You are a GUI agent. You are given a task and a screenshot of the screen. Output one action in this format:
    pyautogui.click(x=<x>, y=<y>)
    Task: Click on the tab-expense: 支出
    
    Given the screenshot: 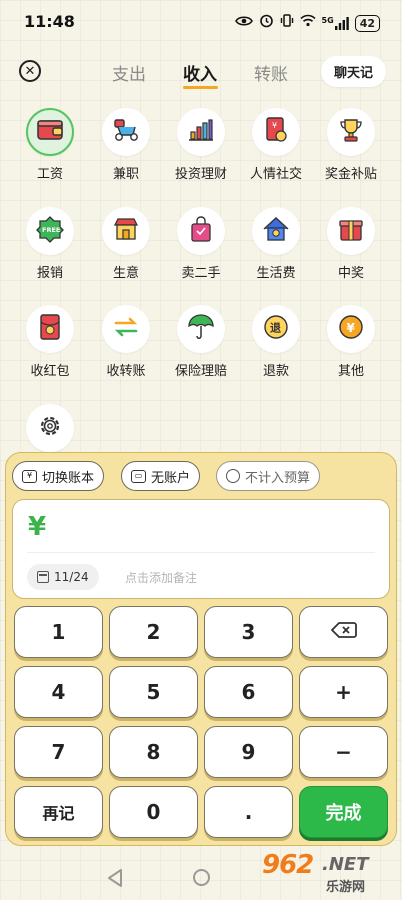 What is the action you would take?
    pyautogui.click(x=129, y=72)
    